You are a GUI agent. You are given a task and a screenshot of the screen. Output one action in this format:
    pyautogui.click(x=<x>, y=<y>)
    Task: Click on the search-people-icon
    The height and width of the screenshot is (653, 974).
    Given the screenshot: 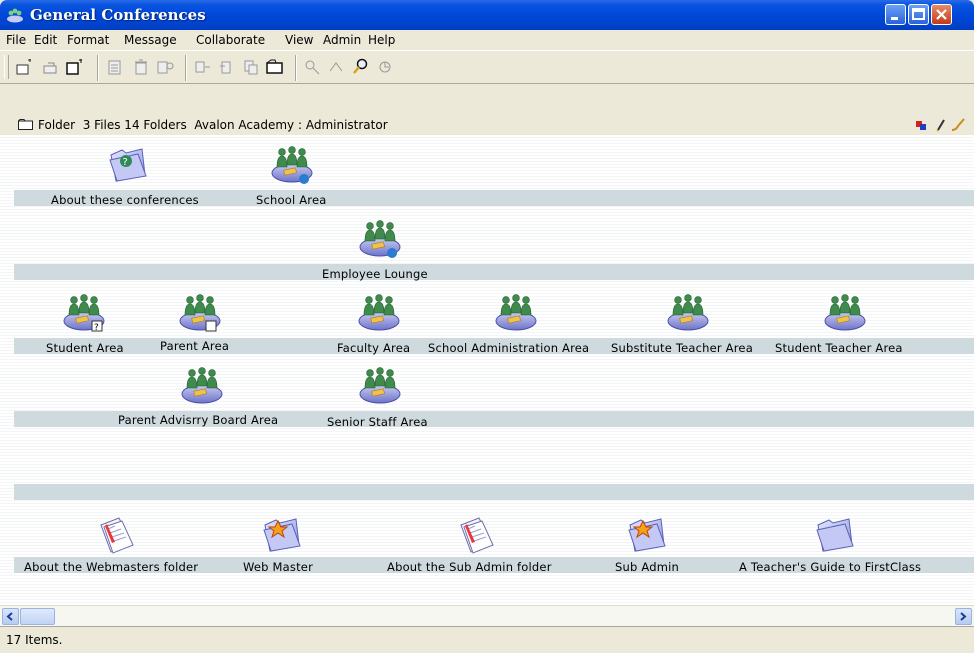 What is the action you would take?
    pyautogui.click(x=313, y=67)
    